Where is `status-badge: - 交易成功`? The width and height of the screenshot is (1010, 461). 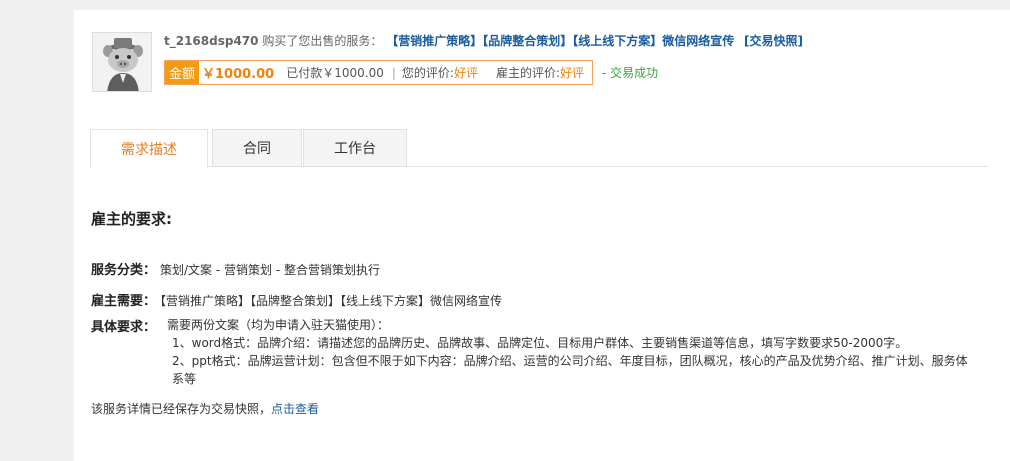 status-badge: - 交易成功 is located at coordinates (630, 73).